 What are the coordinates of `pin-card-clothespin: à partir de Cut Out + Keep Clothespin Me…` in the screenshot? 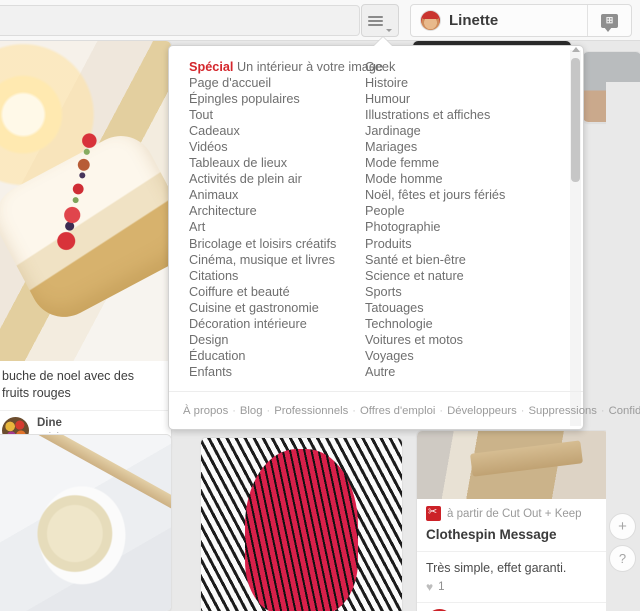 It's located at (513, 520).